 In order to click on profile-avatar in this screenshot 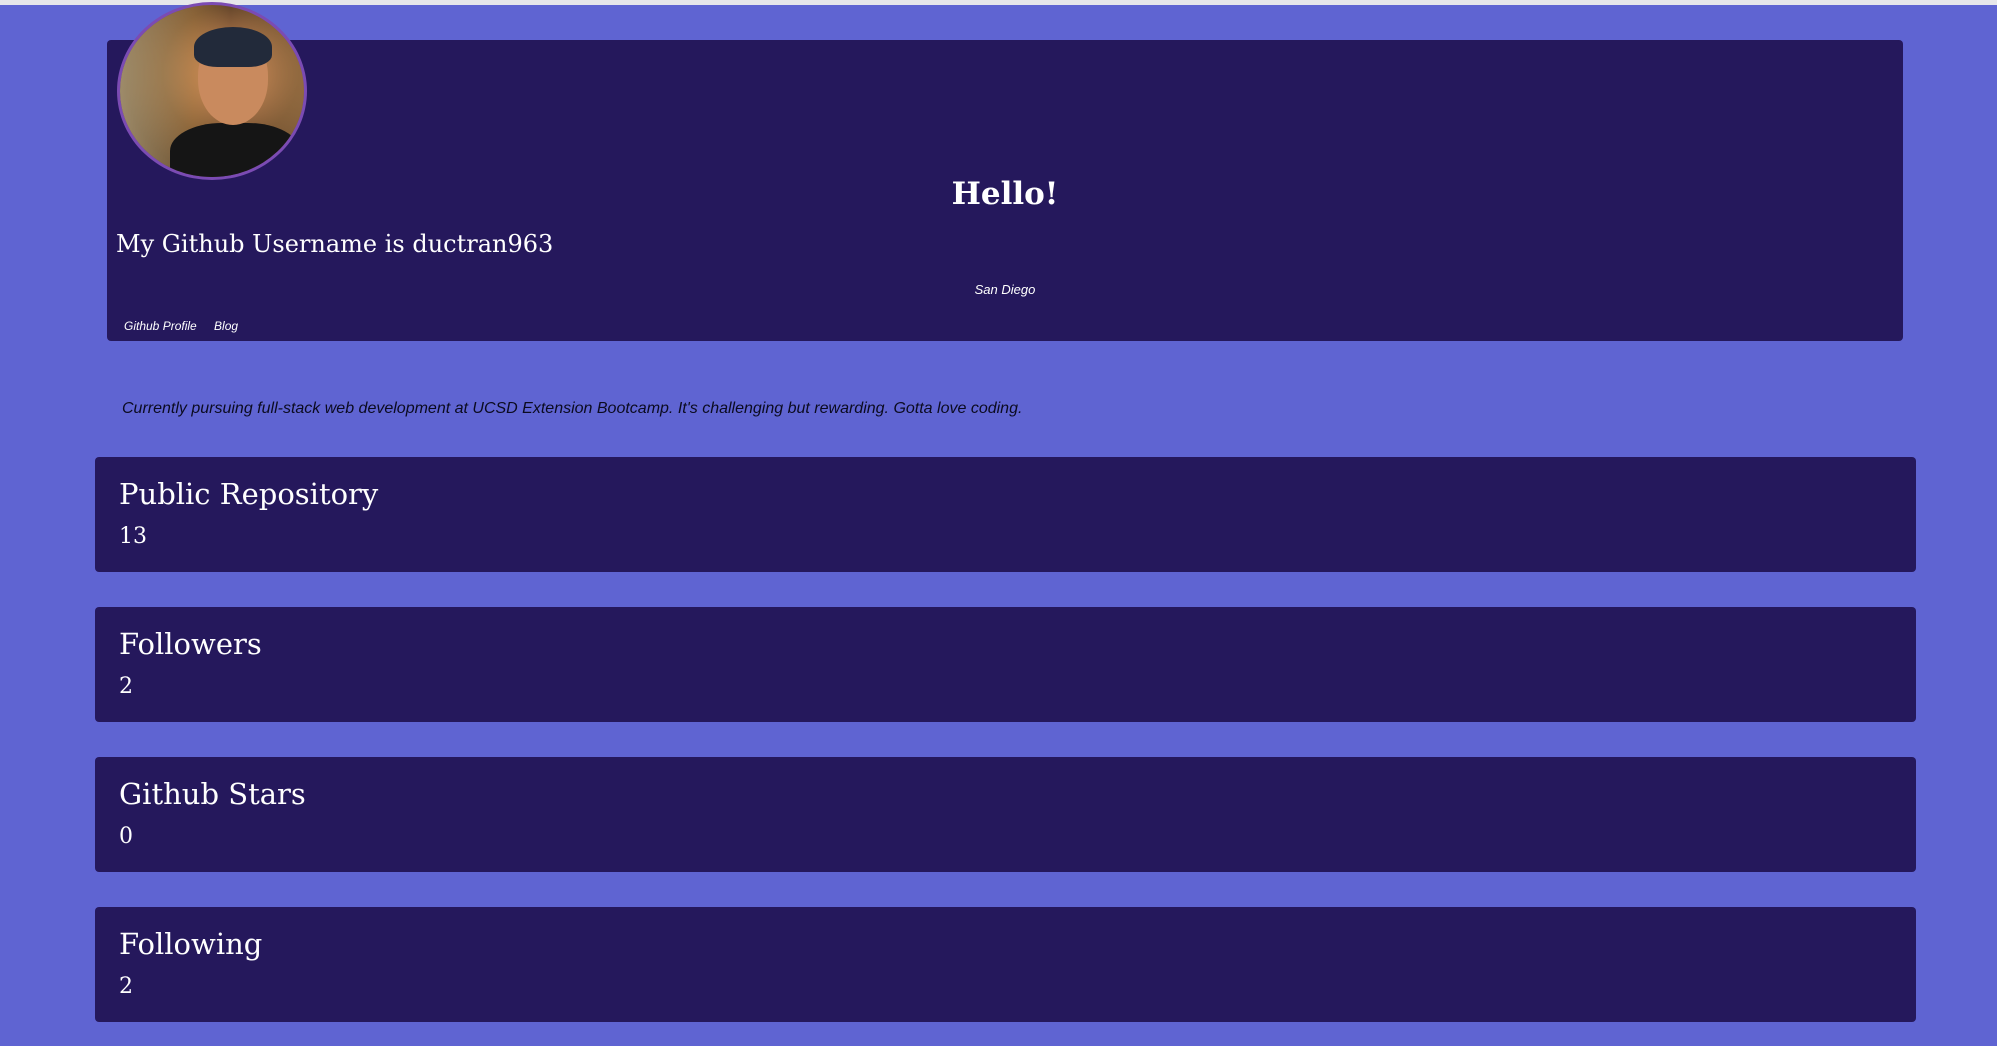, I will do `click(212, 91)`.